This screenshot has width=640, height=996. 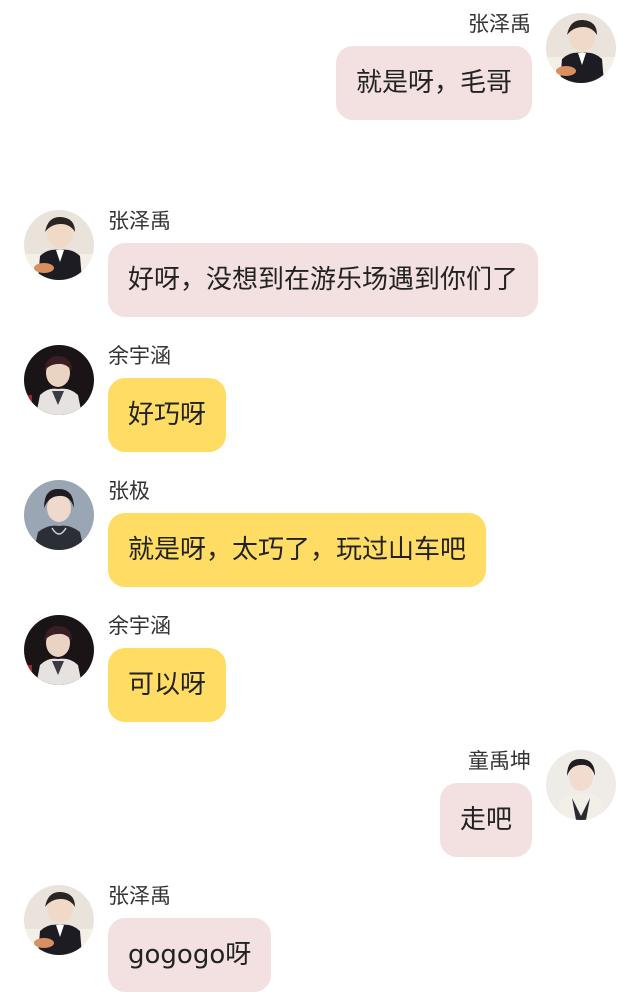 What do you see at coordinates (323, 280) in the screenshot?
I see `message-bubble: 好呀，没想到在游乐场遇到你们了` at bounding box center [323, 280].